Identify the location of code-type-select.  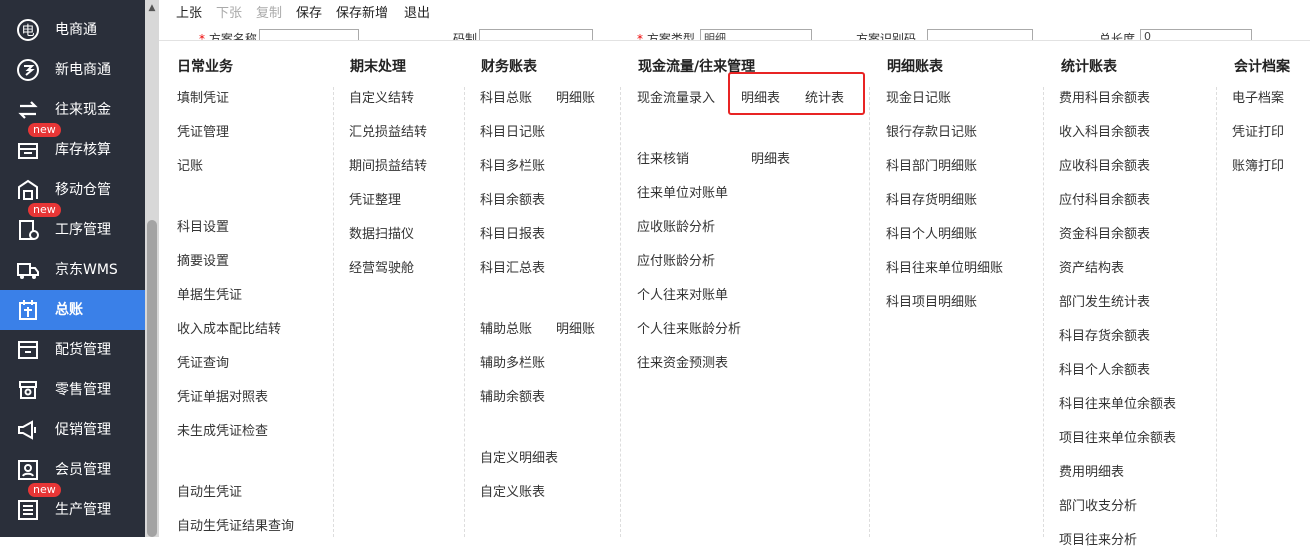
(536, 34).